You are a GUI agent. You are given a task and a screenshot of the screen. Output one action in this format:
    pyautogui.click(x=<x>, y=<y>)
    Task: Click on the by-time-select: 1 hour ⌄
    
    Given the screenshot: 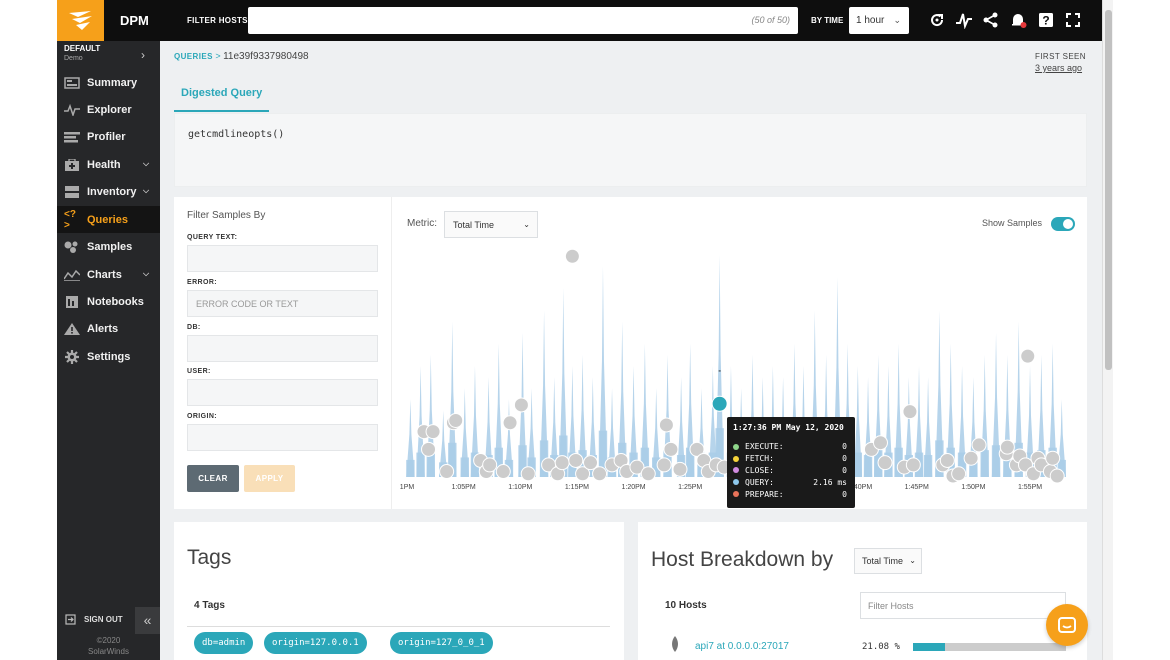 What is the action you would take?
    pyautogui.click(x=879, y=20)
    